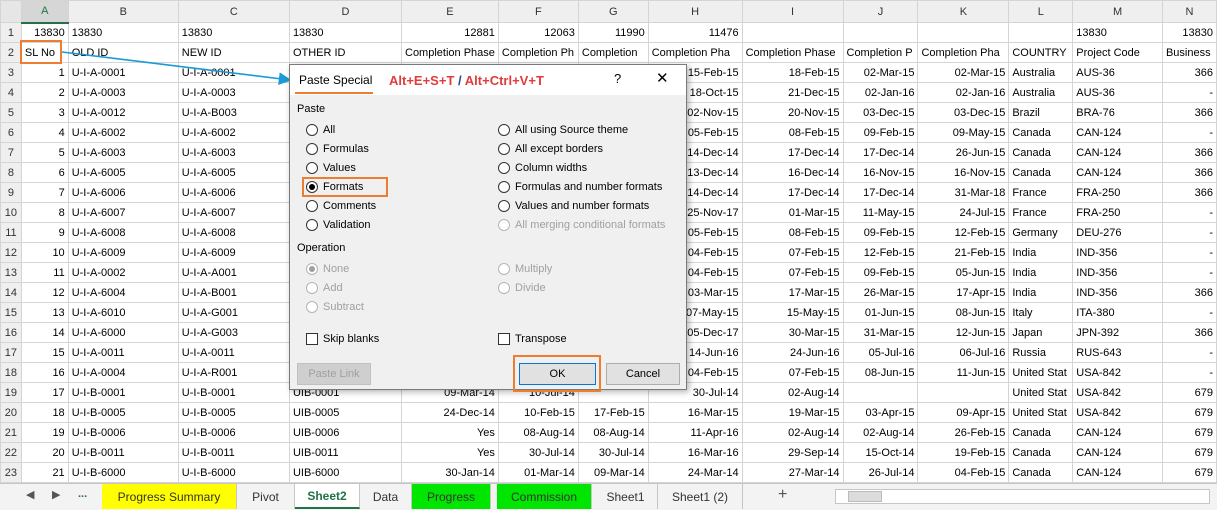  What do you see at coordinates (11, 372) in the screenshot?
I see `row-header: 18` at bounding box center [11, 372].